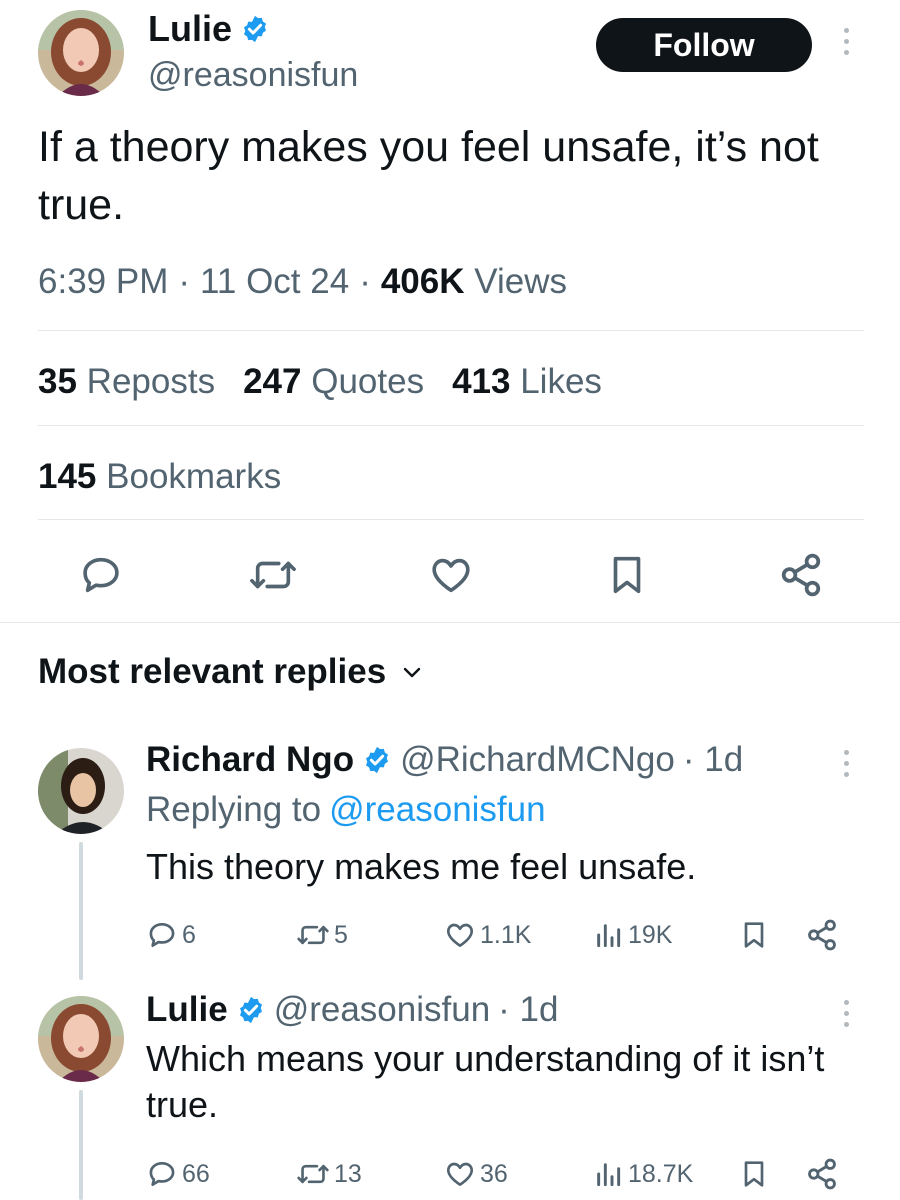  I want to click on view-count: 18.7K, so click(661, 1173).